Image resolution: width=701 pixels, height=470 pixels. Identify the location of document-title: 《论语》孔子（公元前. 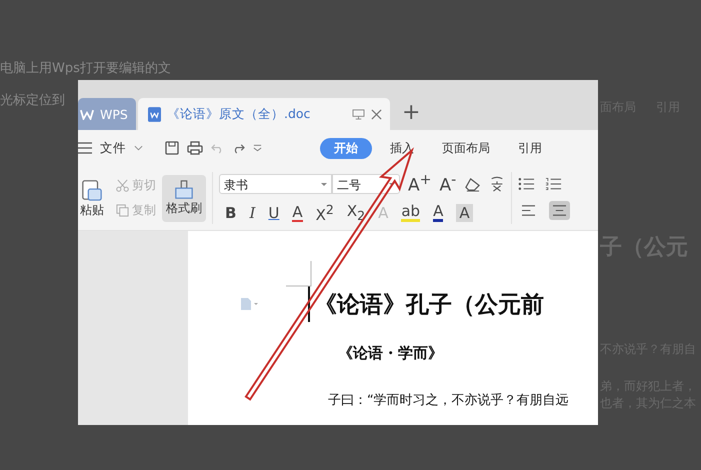
(429, 305).